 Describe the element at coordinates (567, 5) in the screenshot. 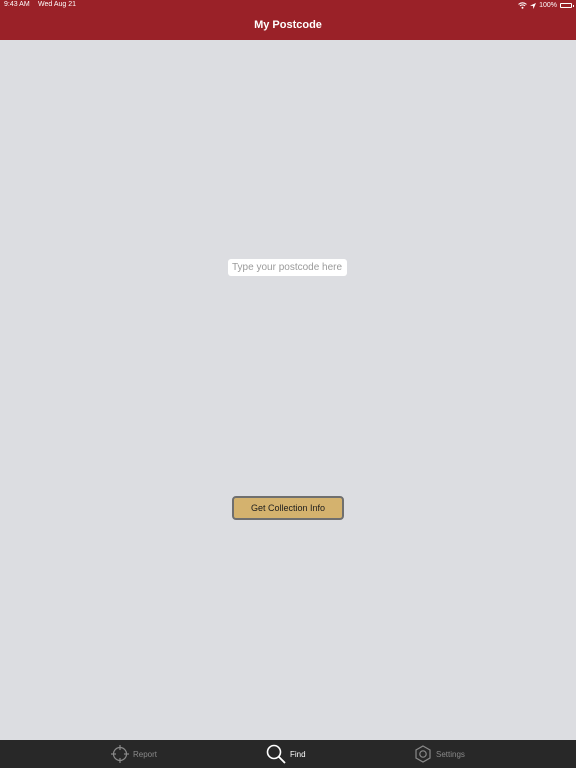

I see `battery-icon` at that location.